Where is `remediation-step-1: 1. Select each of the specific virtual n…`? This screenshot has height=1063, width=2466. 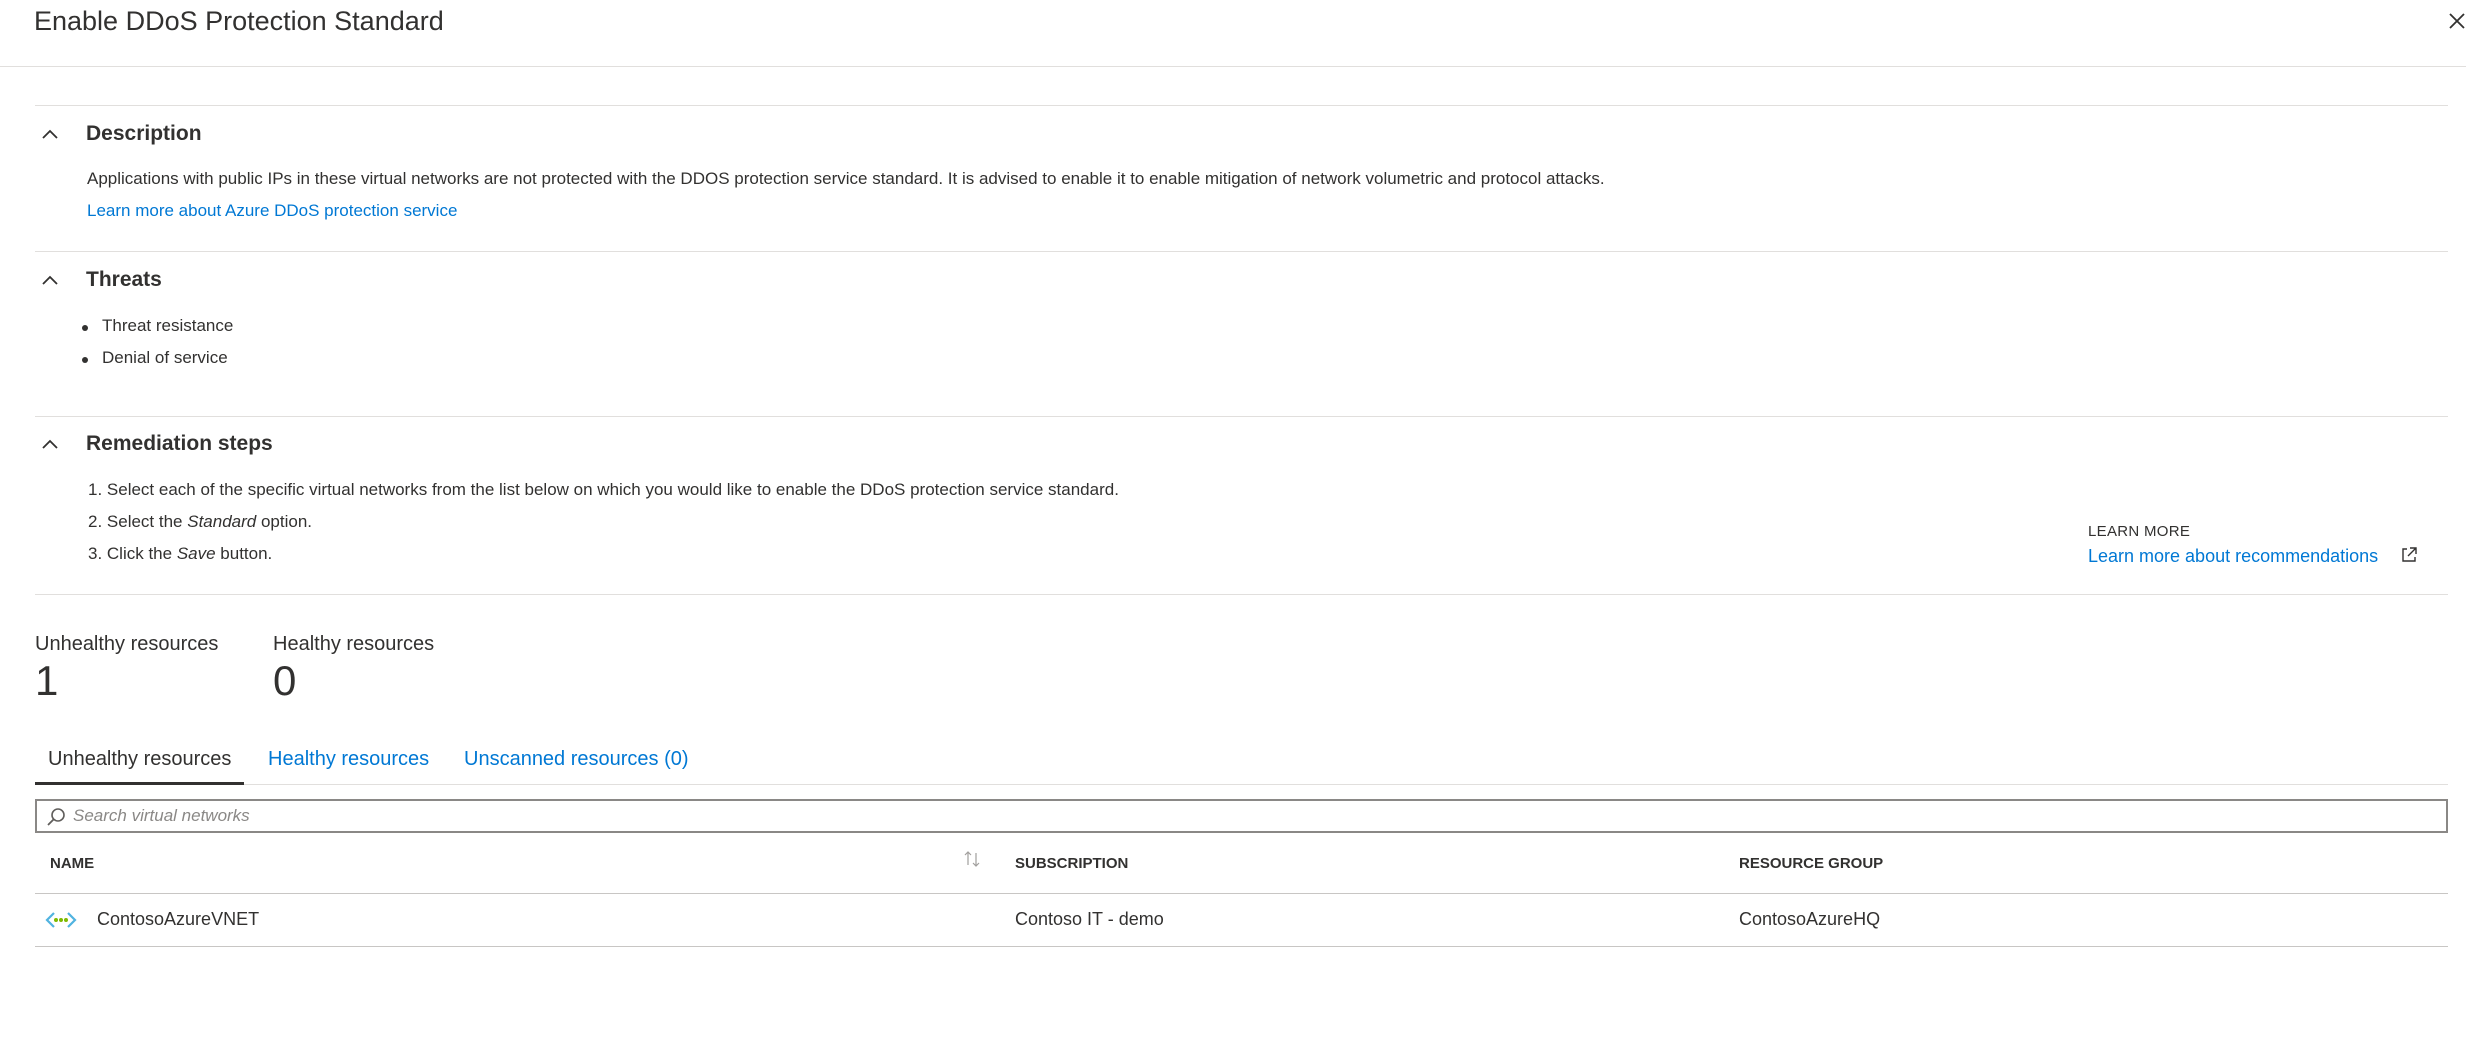
remediation-step-1: 1. Select each of the specific virtual n… is located at coordinates (603, 489).